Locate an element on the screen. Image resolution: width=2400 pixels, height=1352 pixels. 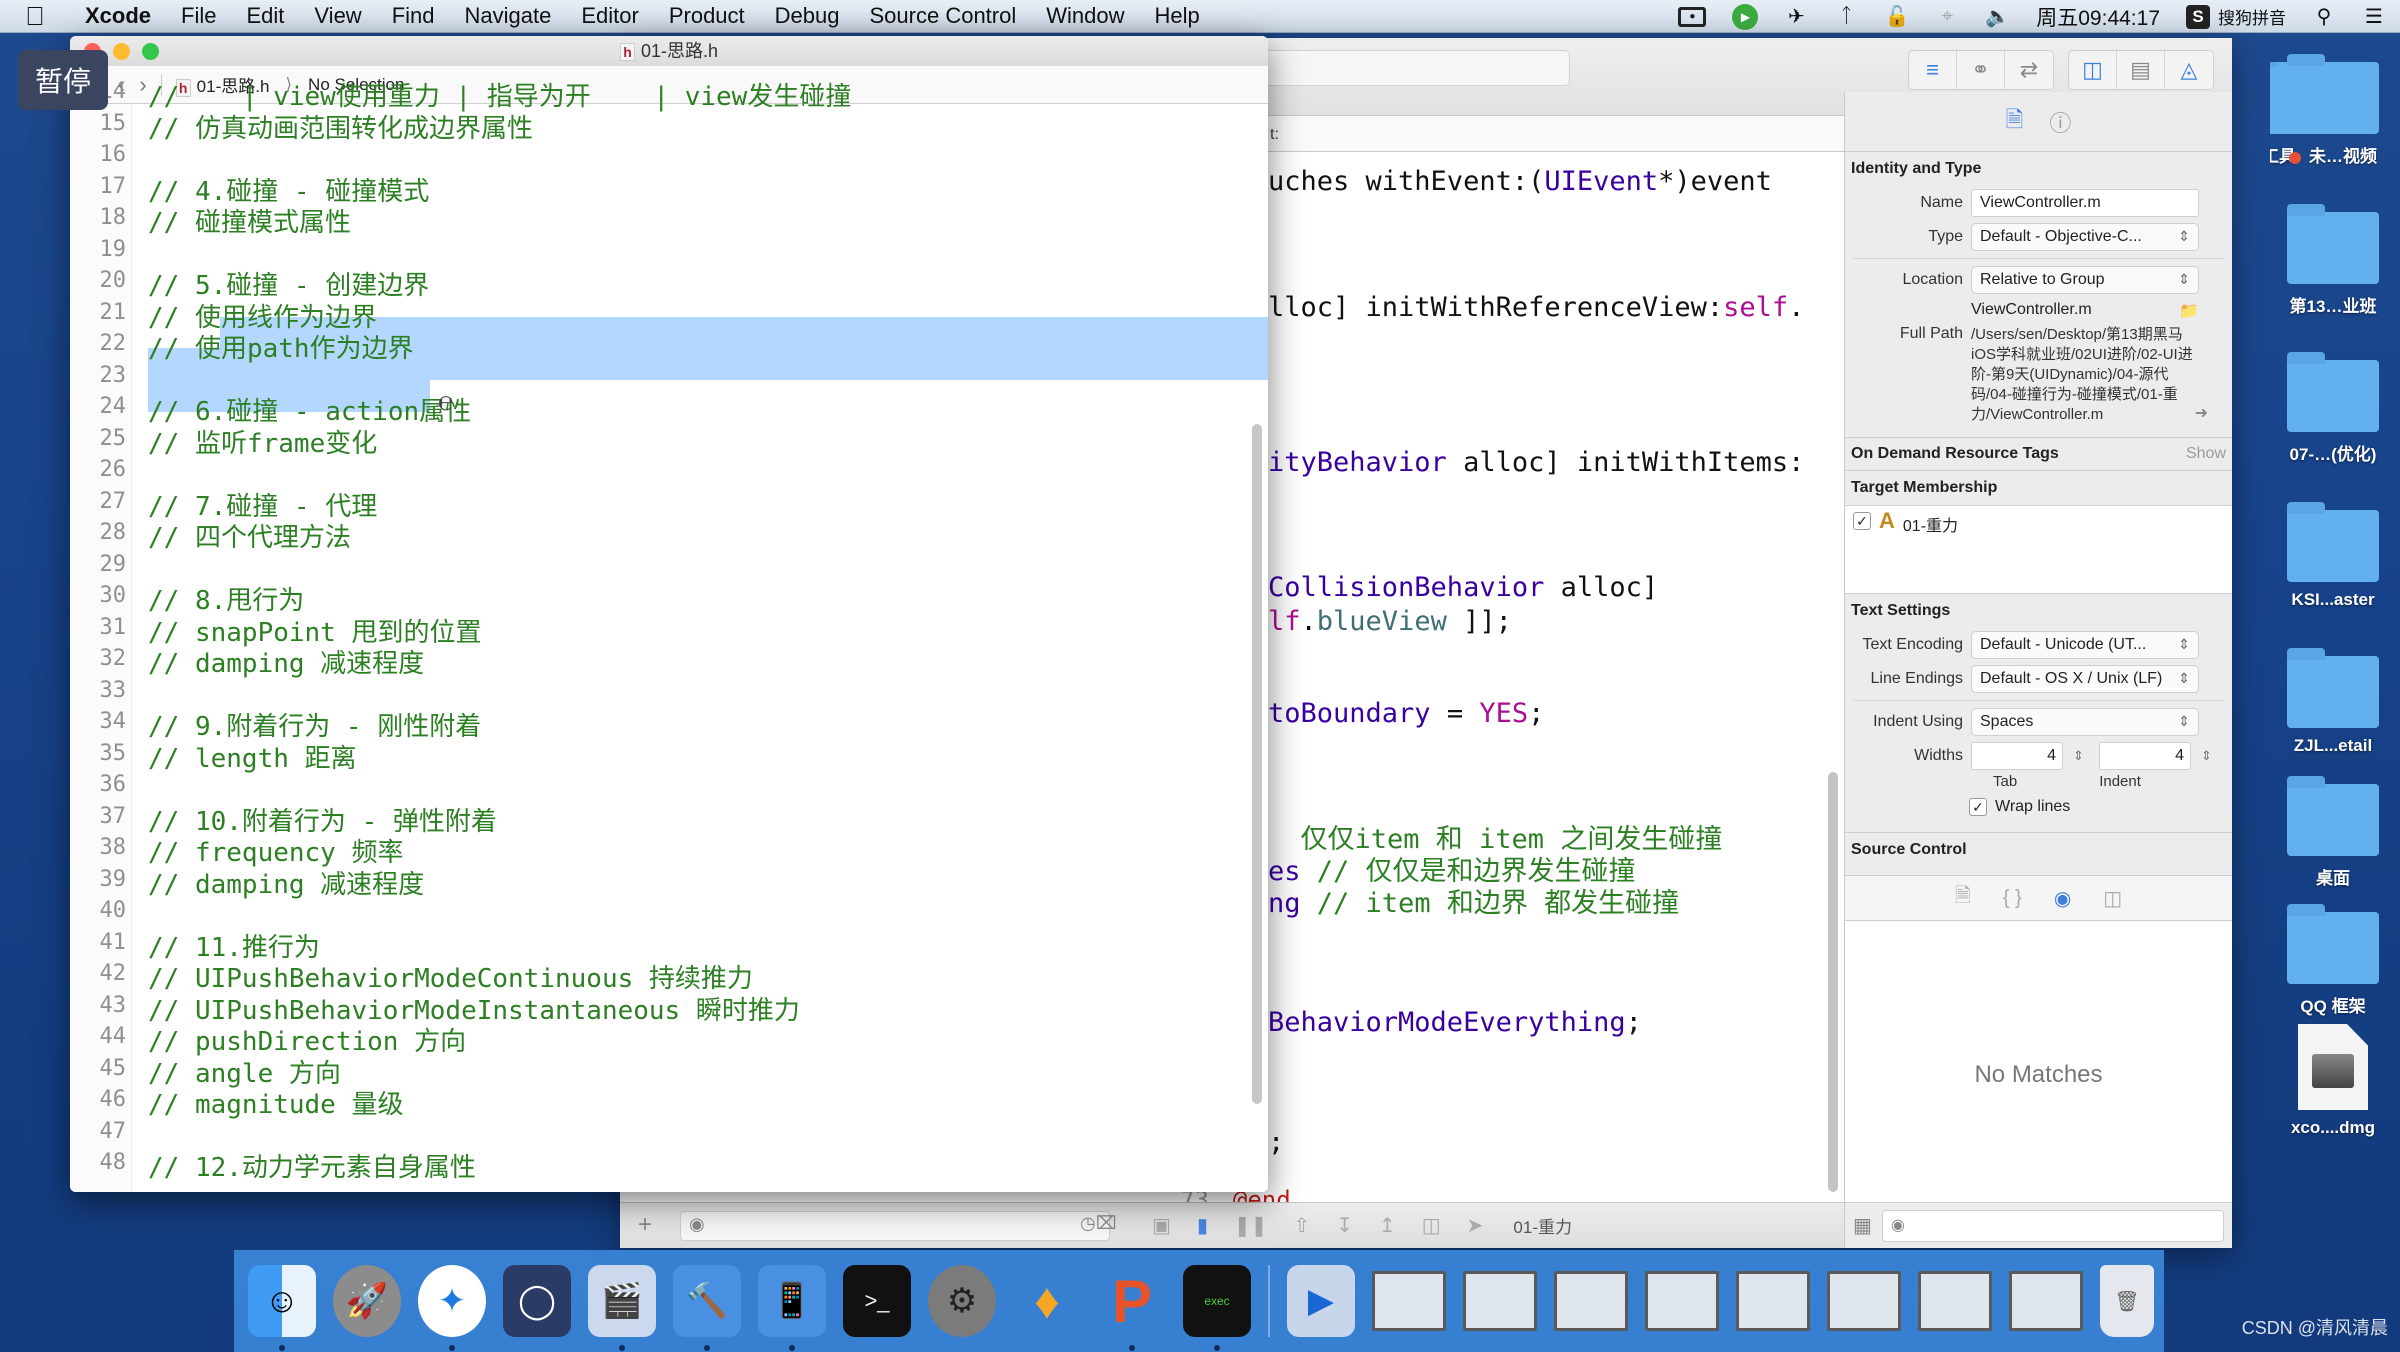
code-line: 36 is located at coordinates (653, 785).